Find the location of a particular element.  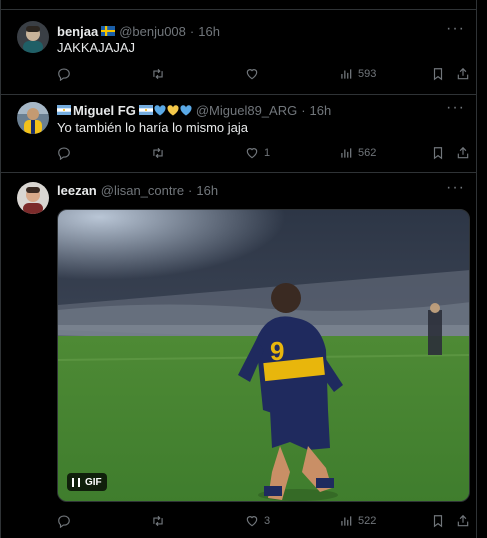

tweet-header: Miguel FG @Miguel89_ARG · 16h is located at coordinates (194, 110).